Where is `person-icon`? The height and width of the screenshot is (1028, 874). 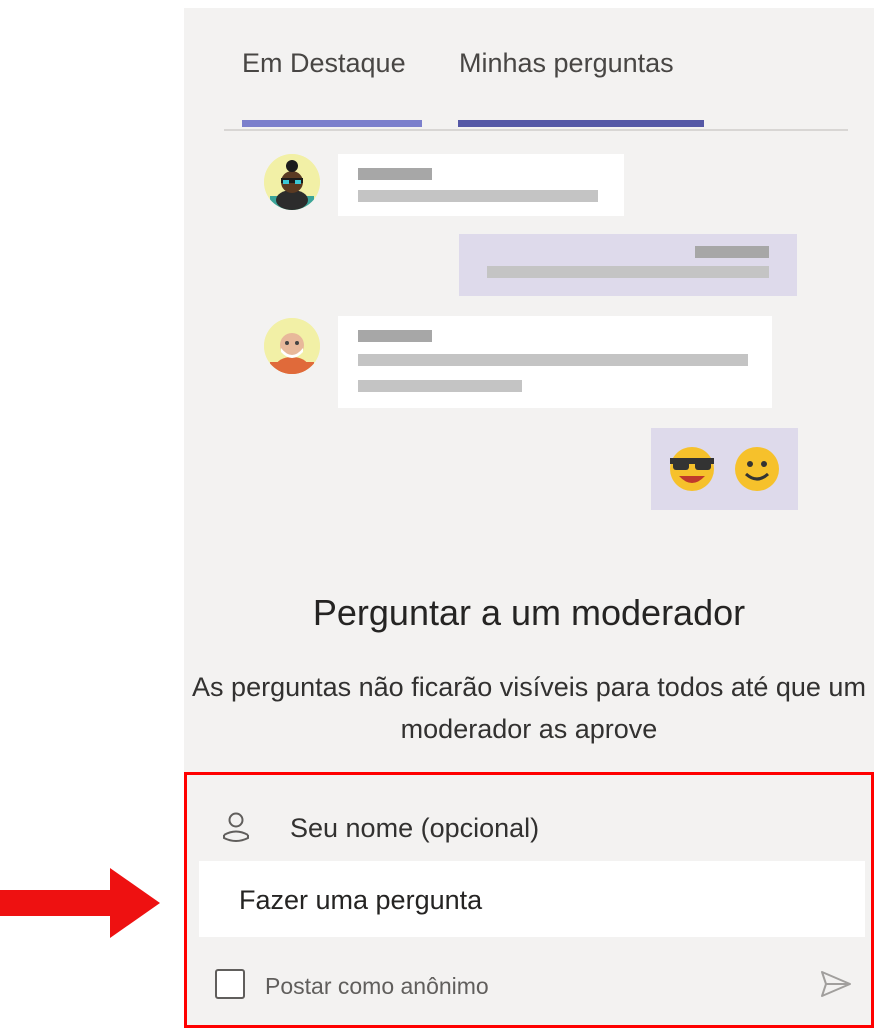 person-icon is located at coordinates (236, 827).